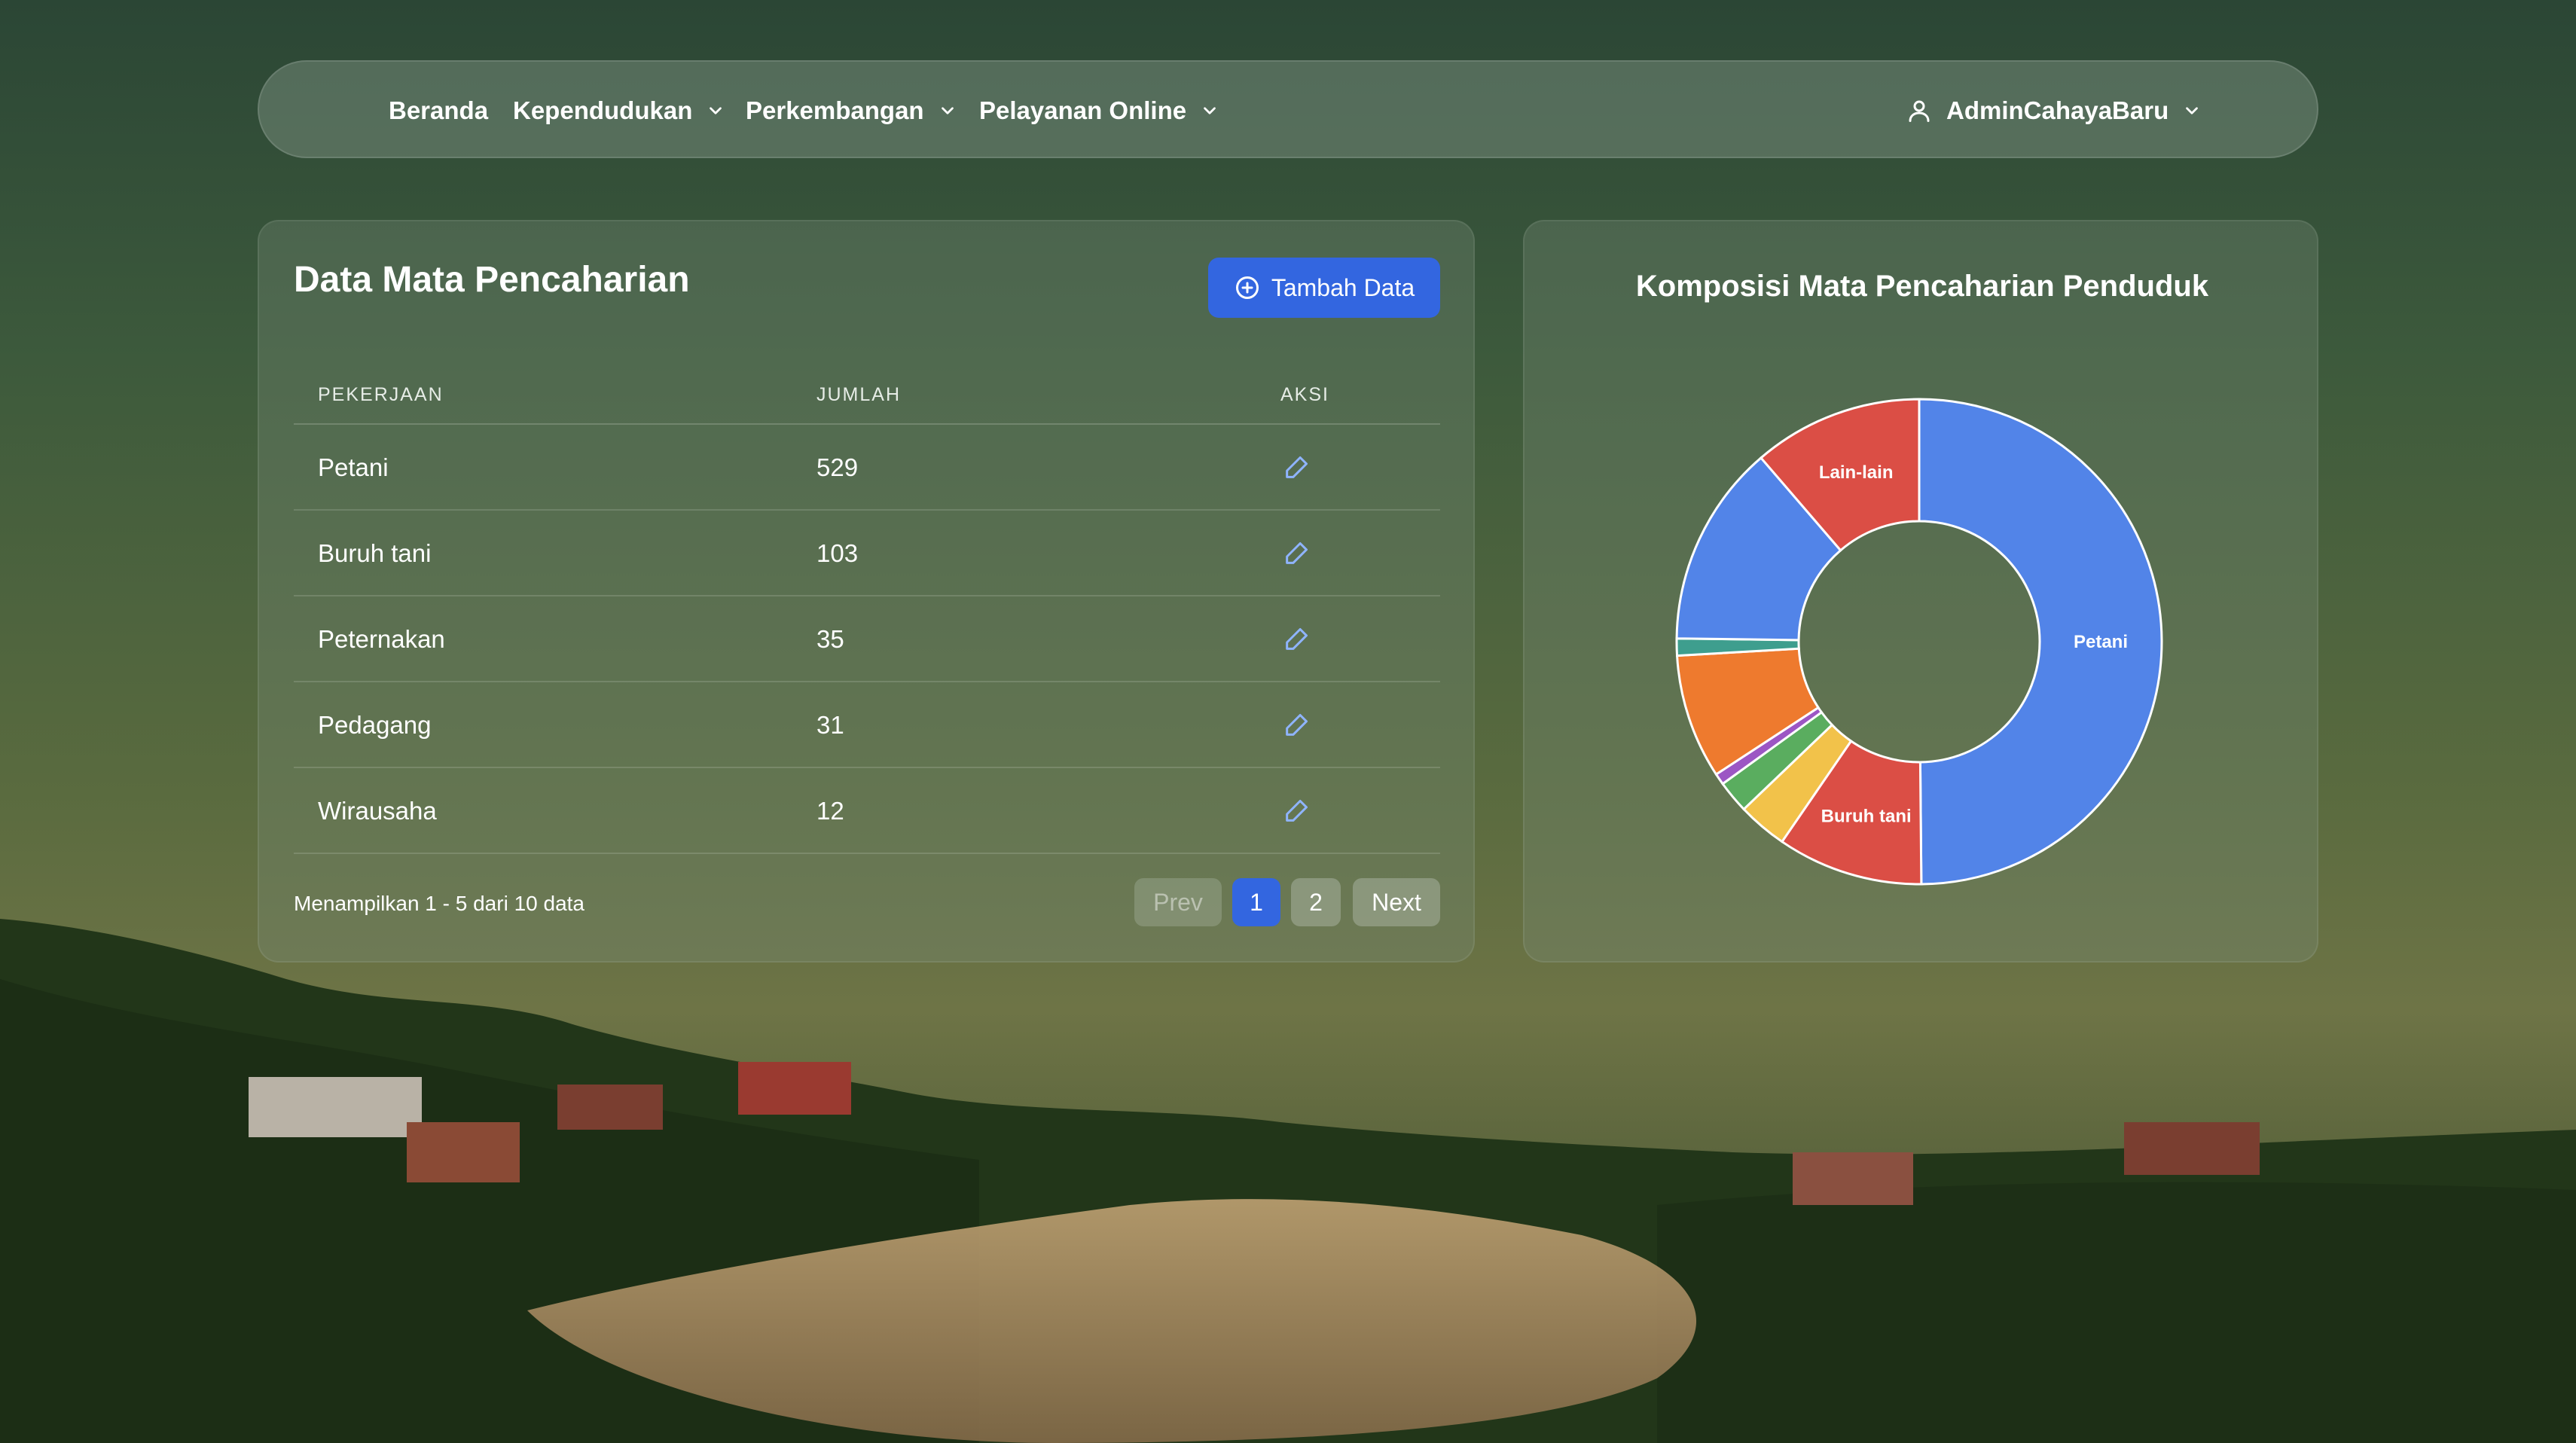 The image size is (2576, 1443). I want to click on donut-chart: Petani Buruh tani Lain-lain, so click(1919, 642).